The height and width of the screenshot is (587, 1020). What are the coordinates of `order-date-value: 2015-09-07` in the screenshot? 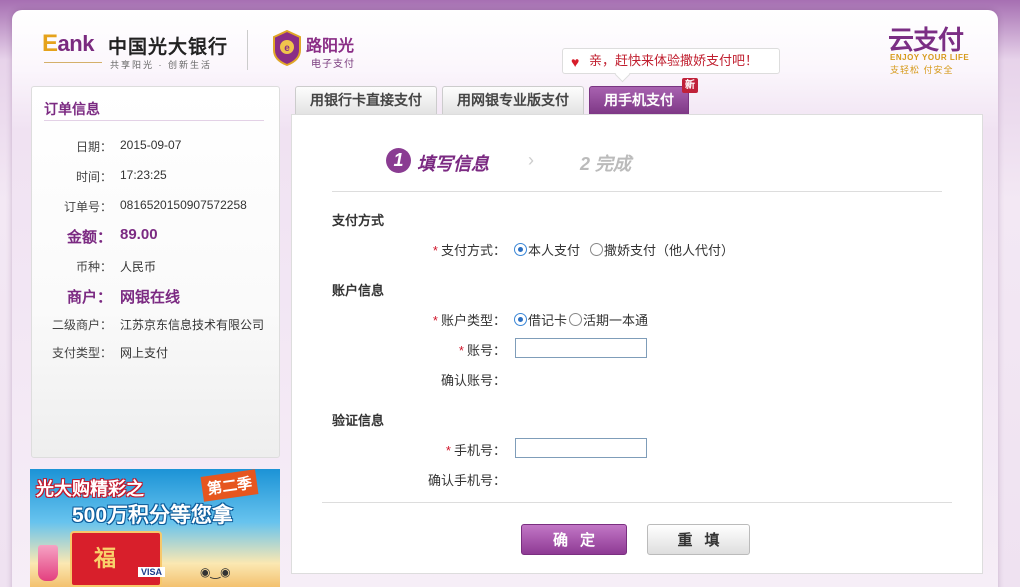 It's located at (151, 145).